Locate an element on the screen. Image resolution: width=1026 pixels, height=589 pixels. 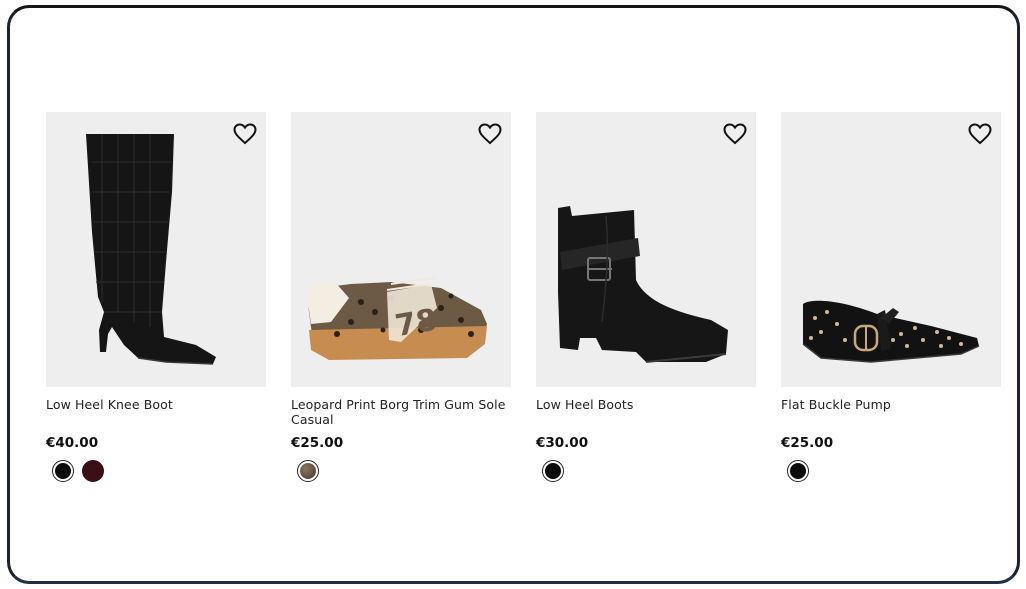
product-image: 78 is located at coordinates (401, 249).